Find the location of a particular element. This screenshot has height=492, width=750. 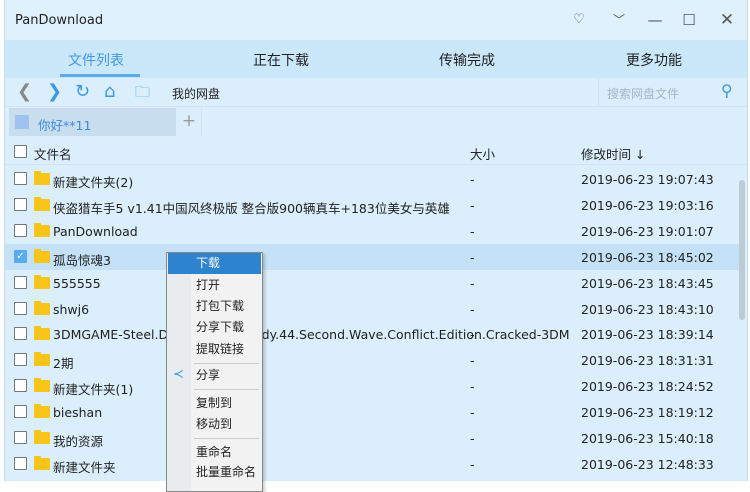

tab-file-list: 文件列表 is located at coordinates (96, 60).